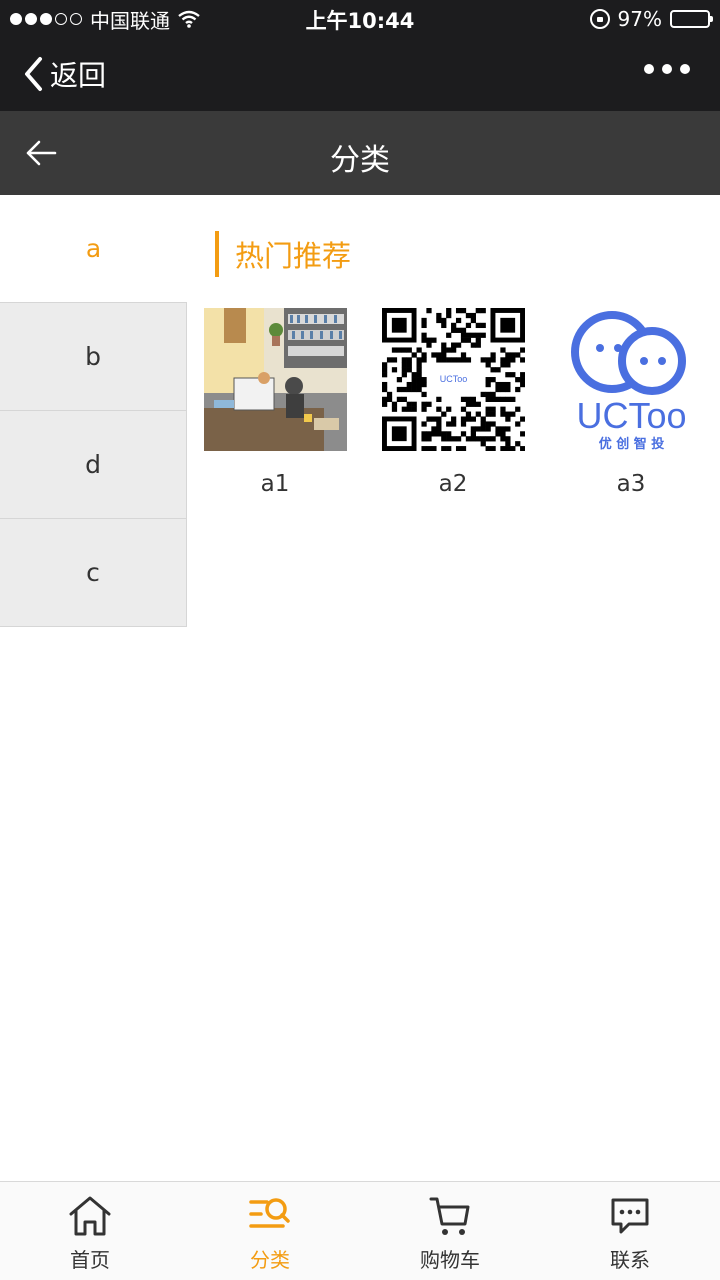 The width and height of the screenshot is (720, 1280). What do you see at coordinates (93, 357) in the screenshot?
I see `category-item-b: b` at bounding box center [93, 357].